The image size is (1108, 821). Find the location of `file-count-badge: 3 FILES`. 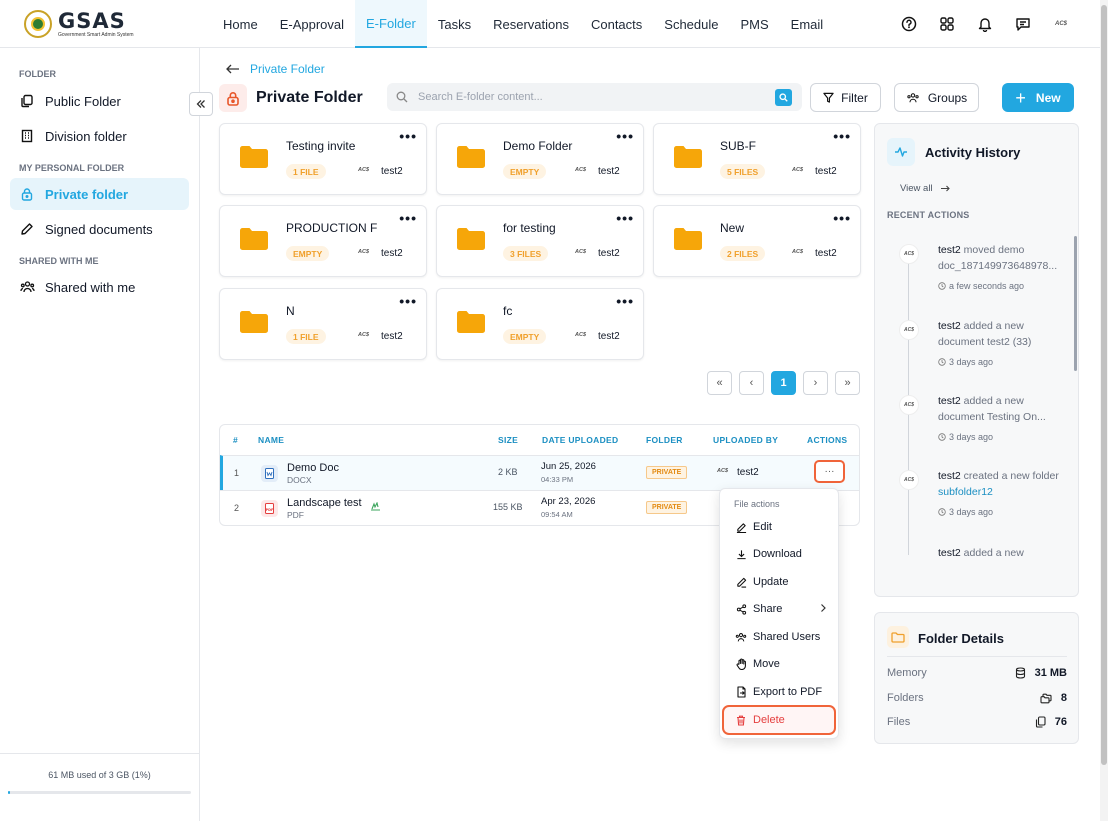

file-count-badge: 3 FILES is located at coordinates (526, 253).